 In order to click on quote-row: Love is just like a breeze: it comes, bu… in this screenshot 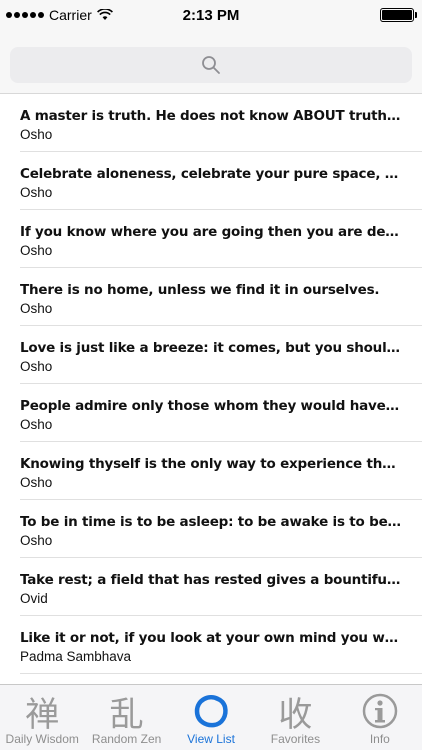, I will do `click(211, 355)`.